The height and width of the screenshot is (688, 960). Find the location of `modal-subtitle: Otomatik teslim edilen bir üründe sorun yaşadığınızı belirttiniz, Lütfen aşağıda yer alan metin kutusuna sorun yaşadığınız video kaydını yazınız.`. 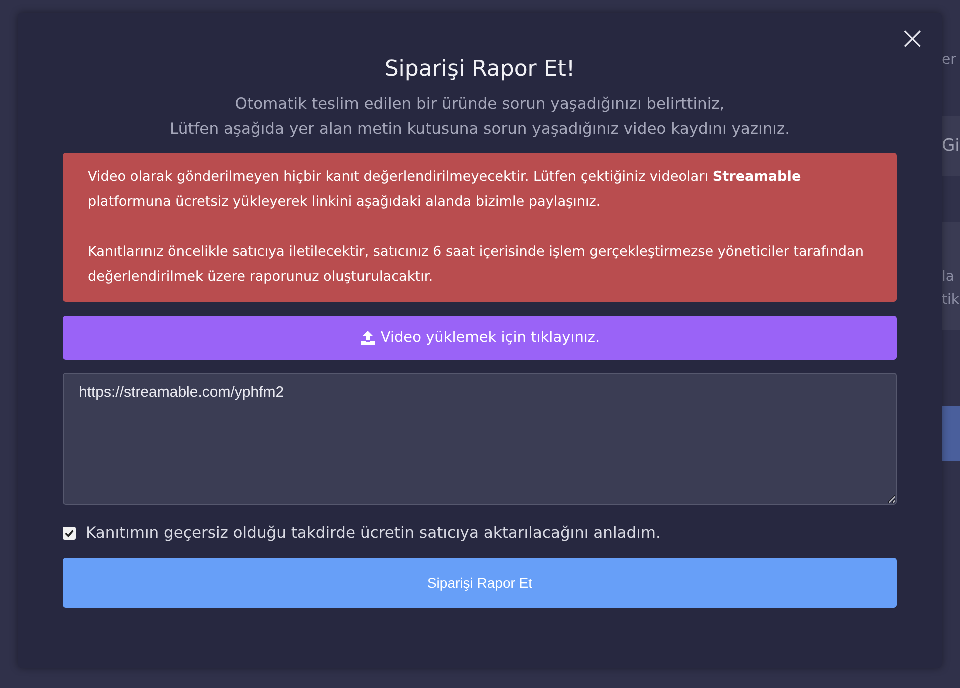

modal-subtitle: Otomatik teslim edilen bir üründe sorun yaşadığınızı belirttiniz, Lütfen aşağıda yer alan metin kutusuna sorun yaşadığınız video kaydını yazınız. is located at coordinates (480, 117).